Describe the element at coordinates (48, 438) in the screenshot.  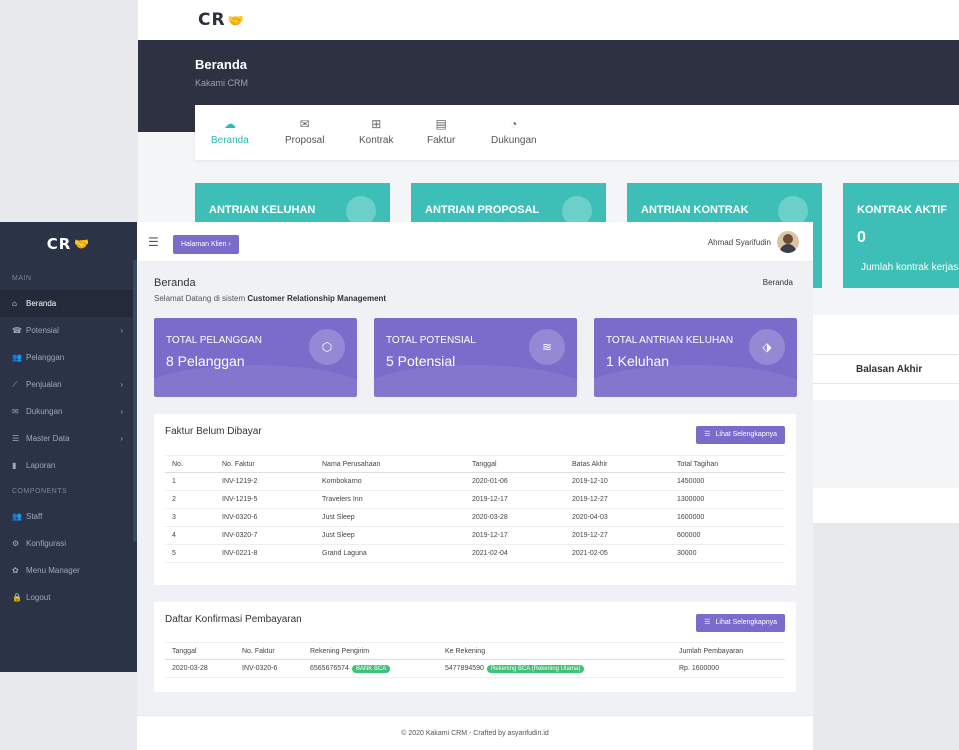
I see `sidebar-item-label: Master Data` at that location.